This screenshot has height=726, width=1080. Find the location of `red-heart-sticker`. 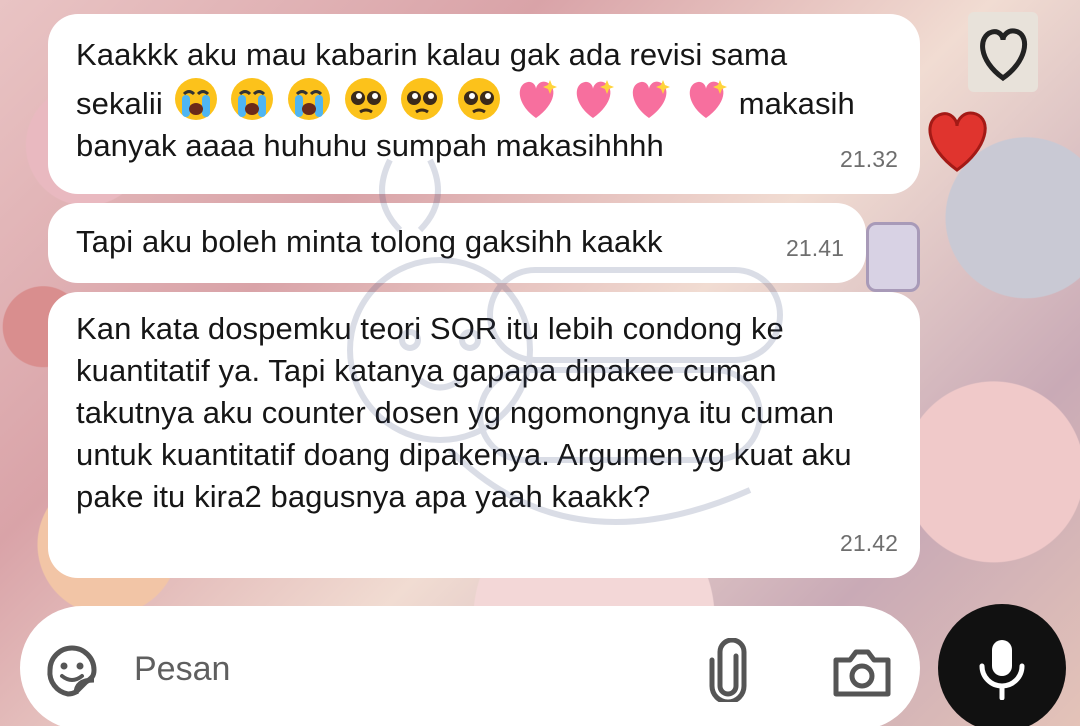

red-heart-sticker is located at coordinates (957, 141).